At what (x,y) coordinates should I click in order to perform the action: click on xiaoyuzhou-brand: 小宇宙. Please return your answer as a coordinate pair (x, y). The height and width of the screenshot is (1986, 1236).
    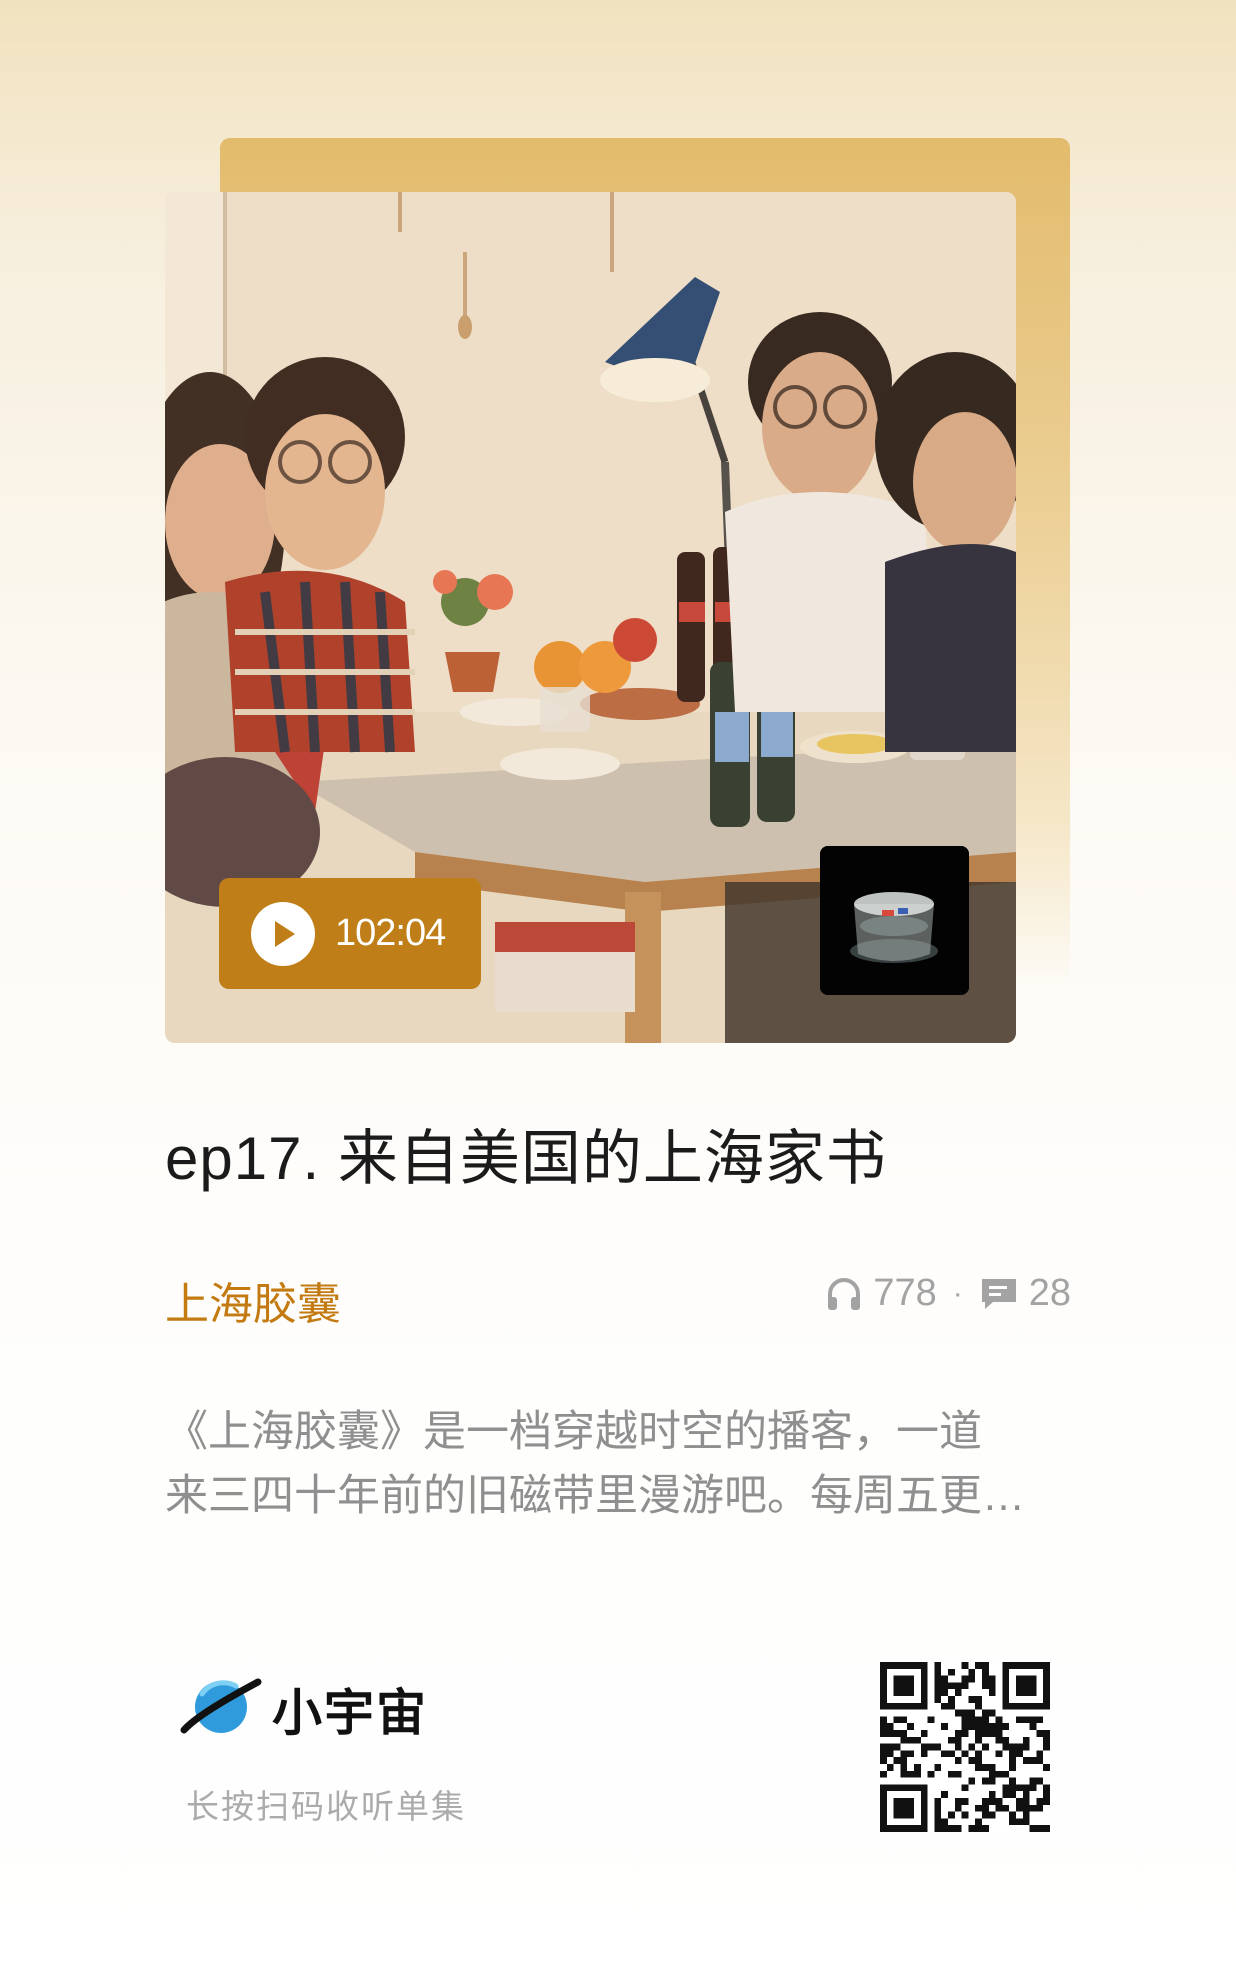
    Looking at the image, I should click on (303, 1709).